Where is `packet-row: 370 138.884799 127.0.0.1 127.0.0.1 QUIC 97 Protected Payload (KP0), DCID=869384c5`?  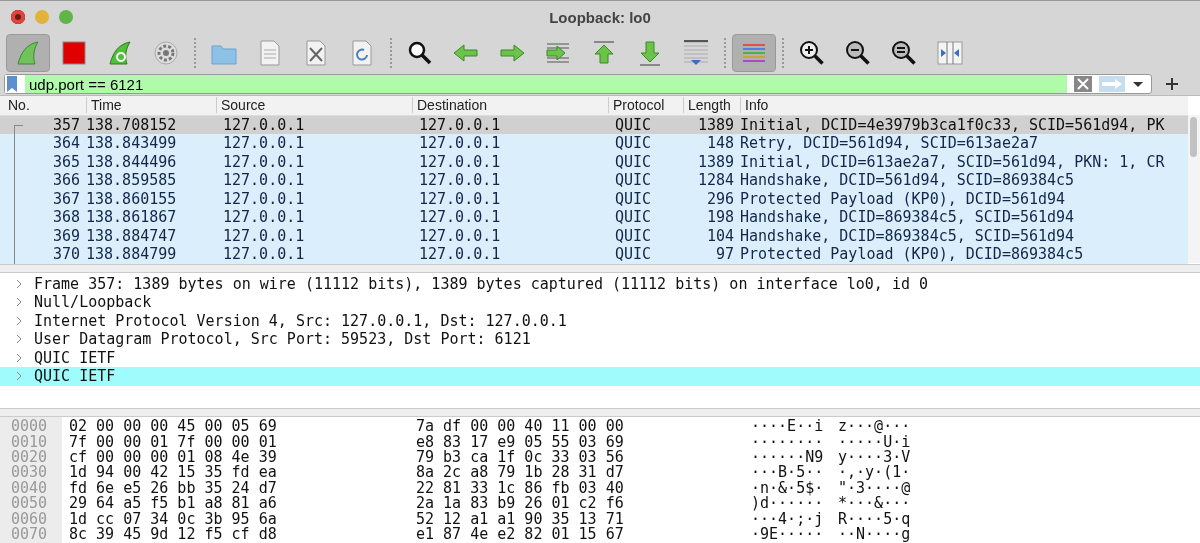 packet-row: 370 138.884799 127.0.0.1 127.0.0.1 QUIC 97 Protected Payload (KP0), DCID=869384c5 is located at coordinates (594, 254).